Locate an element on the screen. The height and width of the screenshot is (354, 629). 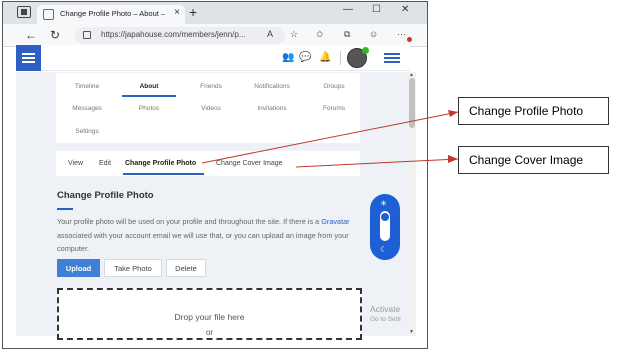
callout-arrows is located at coordinates (330, 139).